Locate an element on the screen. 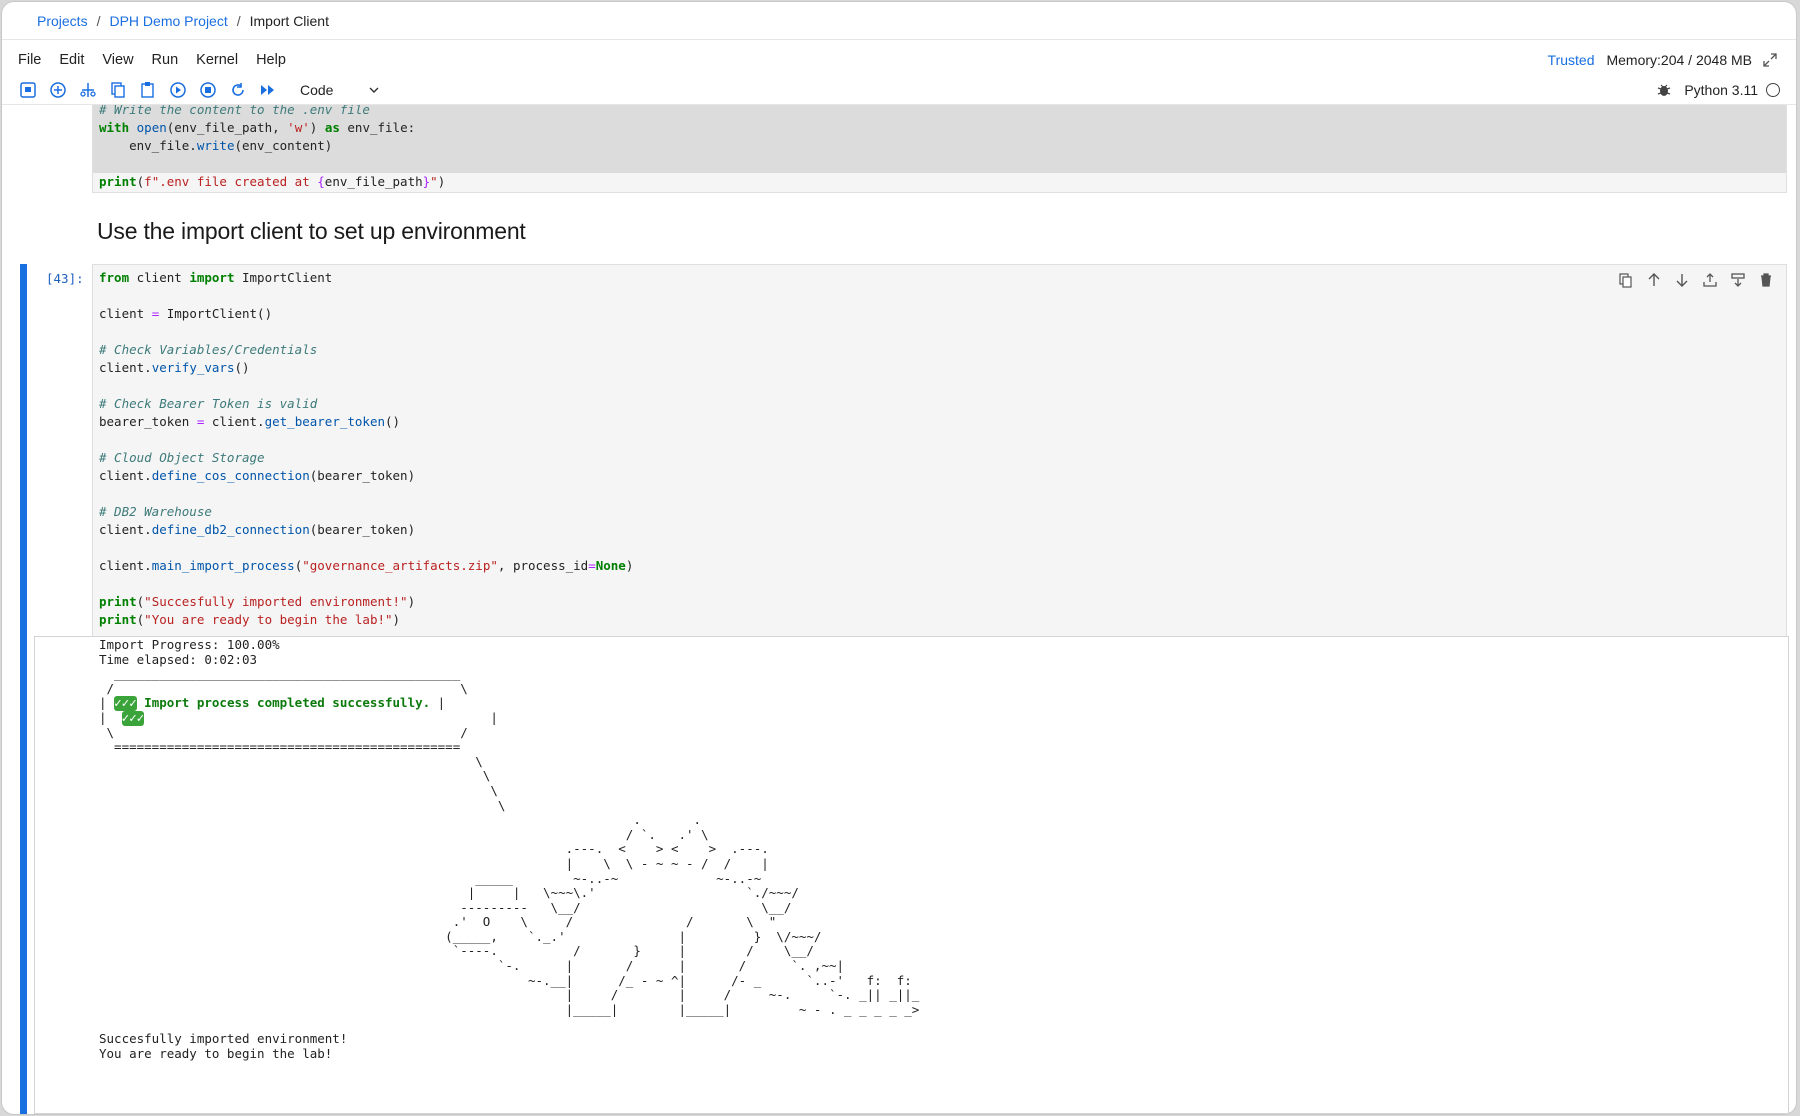 Image resolution: width=1800 pixels, height=1116 pixels. kernel-status: Python 3.11 is located at coordinates (1718, 90).